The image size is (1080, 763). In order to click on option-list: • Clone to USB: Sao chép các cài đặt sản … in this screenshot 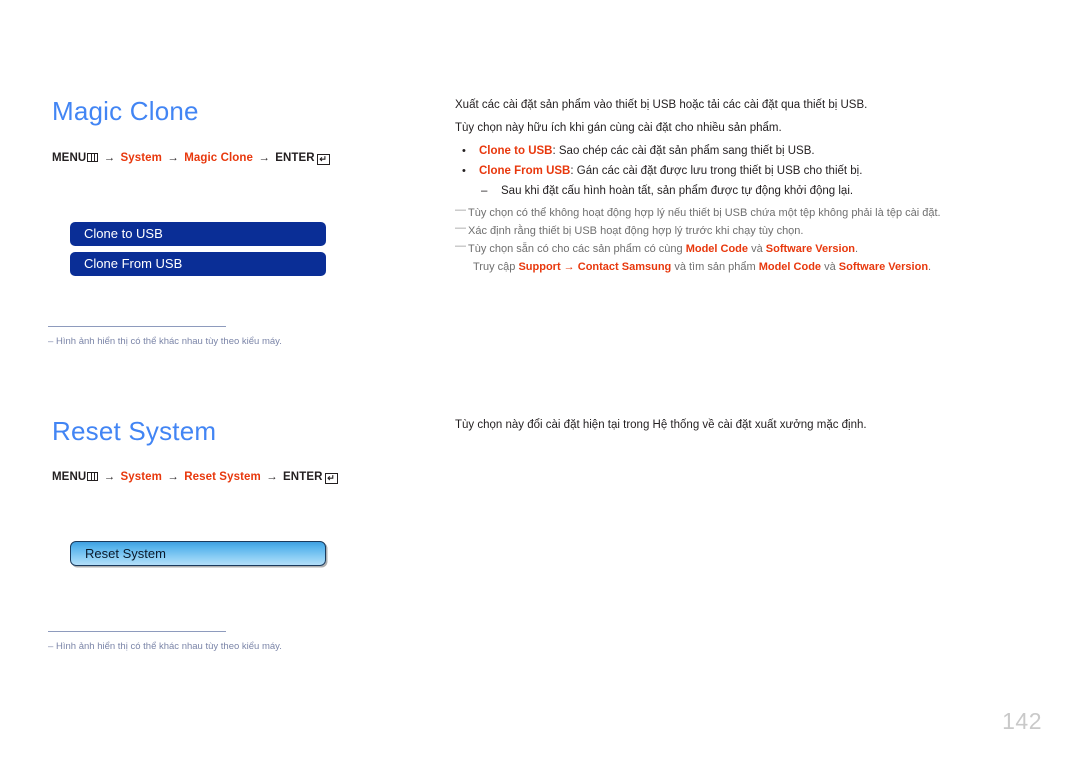, I will do `click(745, 171)`.